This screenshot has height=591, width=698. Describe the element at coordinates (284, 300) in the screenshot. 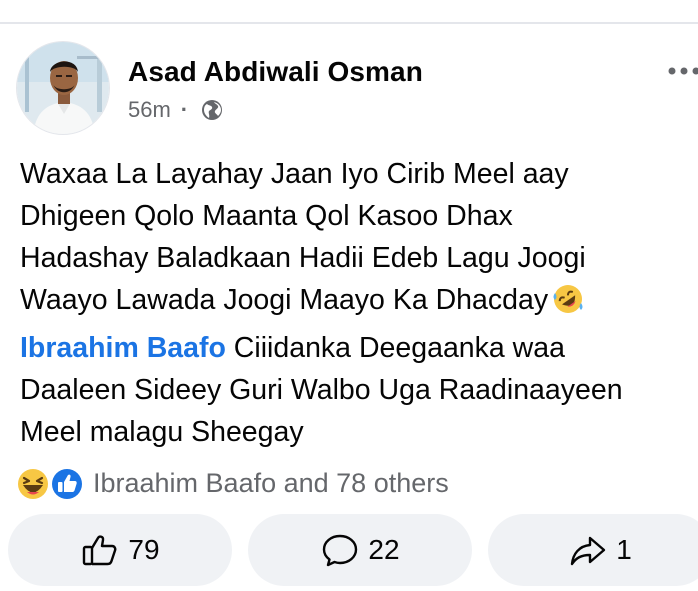

I see `post-line-text: Waayo Lawada Joogi Maayo Ka Dhacday` at that location.